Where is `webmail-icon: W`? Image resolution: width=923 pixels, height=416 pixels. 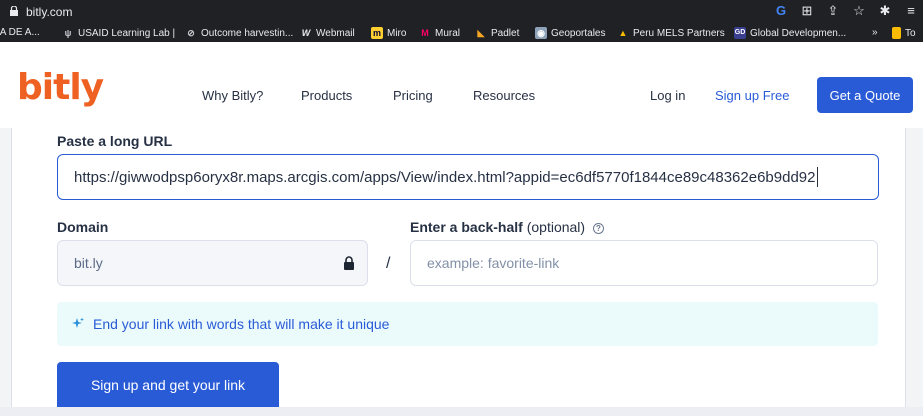
webmail-icon: W is located at coordinates (306, 33).